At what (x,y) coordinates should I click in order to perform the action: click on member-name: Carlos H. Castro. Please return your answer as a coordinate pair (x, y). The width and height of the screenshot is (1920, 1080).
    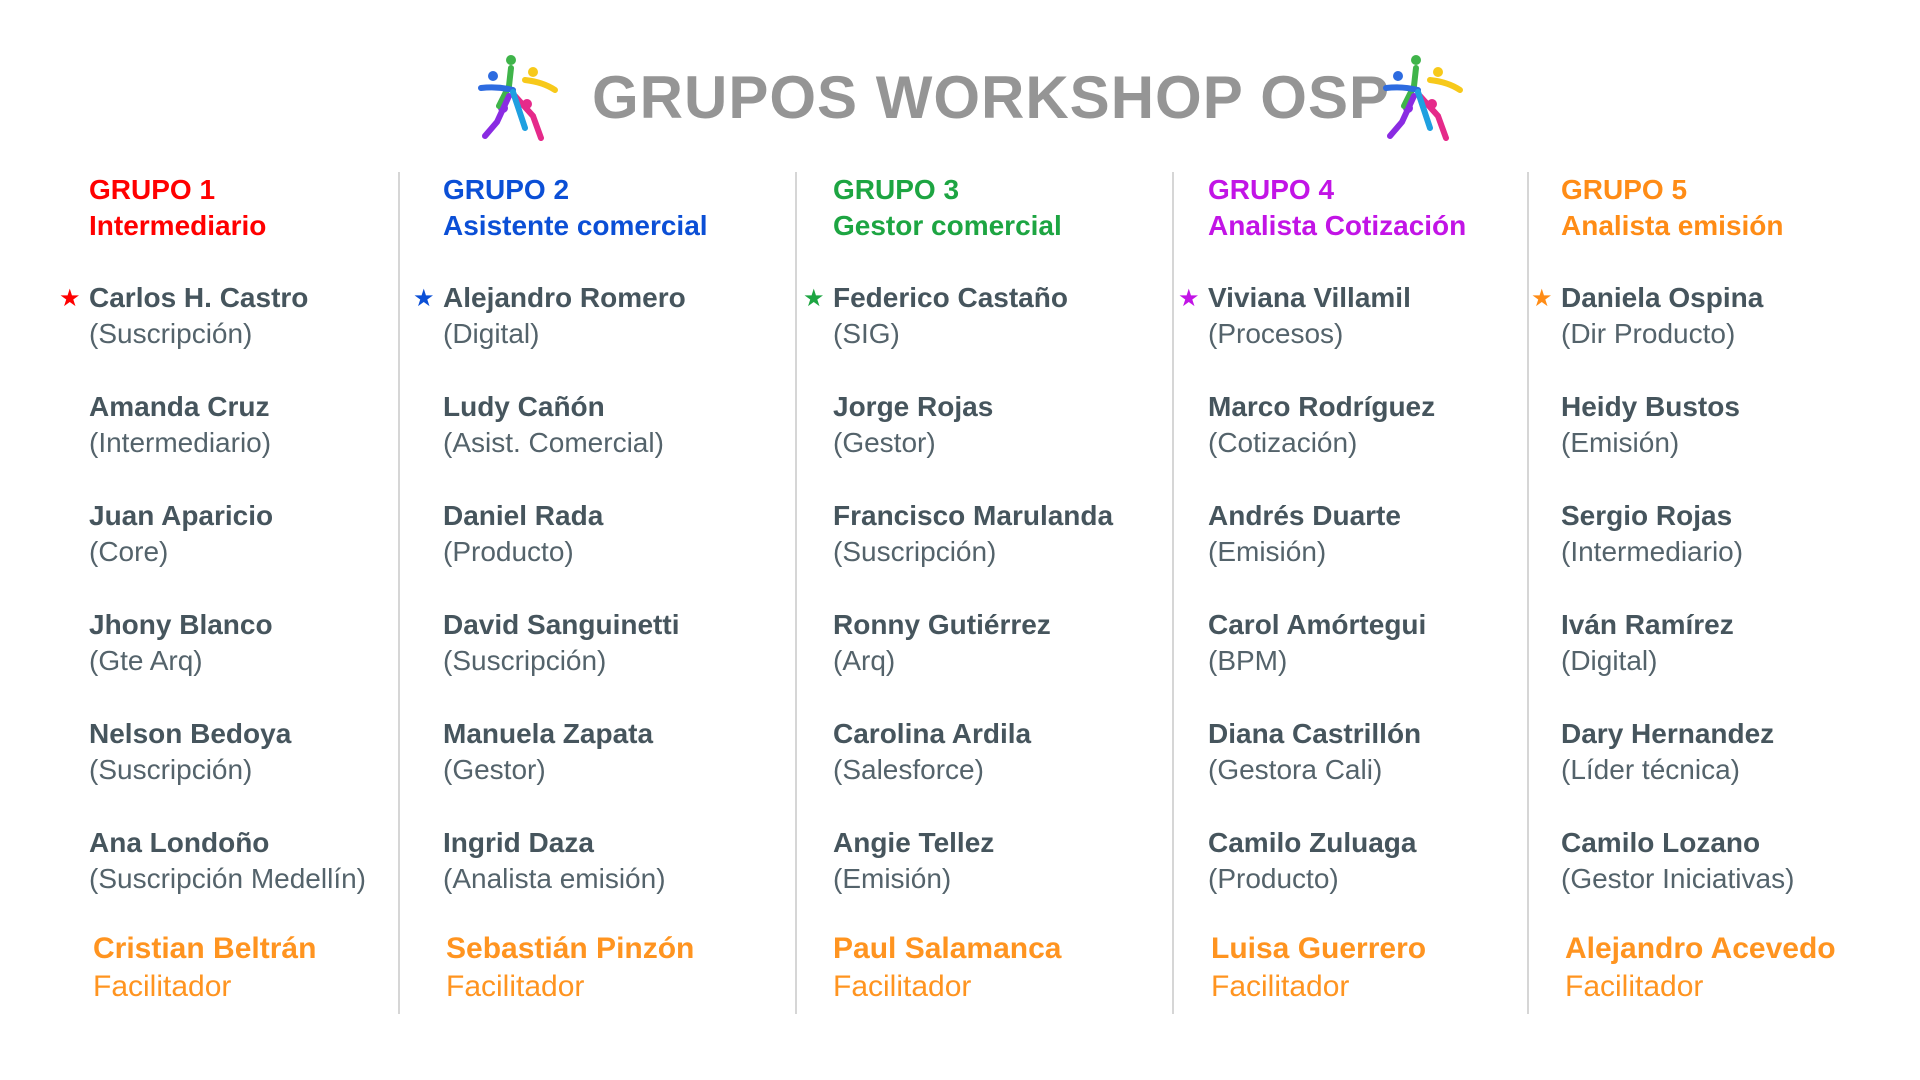
    Looking at the image, I should click on (199, 297).